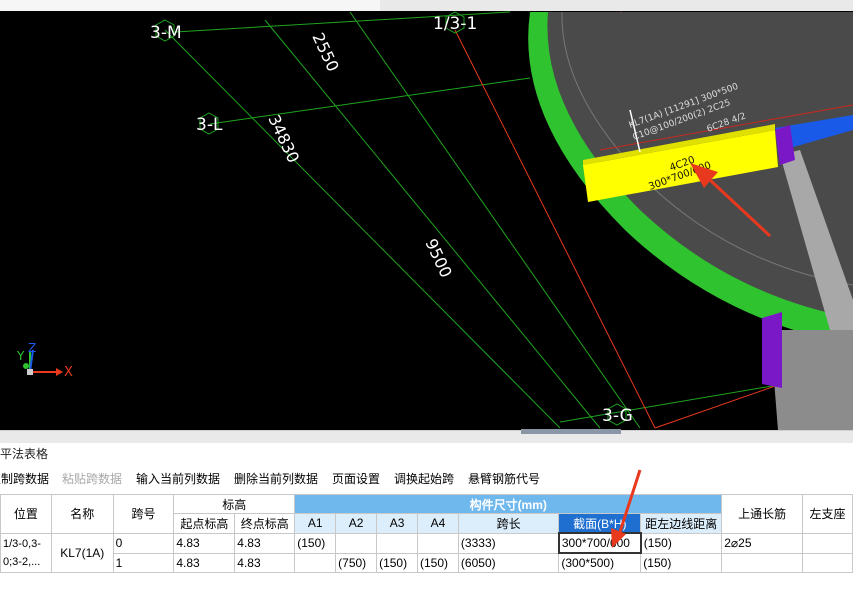  Describe the element at coordinates (209, 125) in the screenshot. I see `axis-label-3l: 3-L` at that location.